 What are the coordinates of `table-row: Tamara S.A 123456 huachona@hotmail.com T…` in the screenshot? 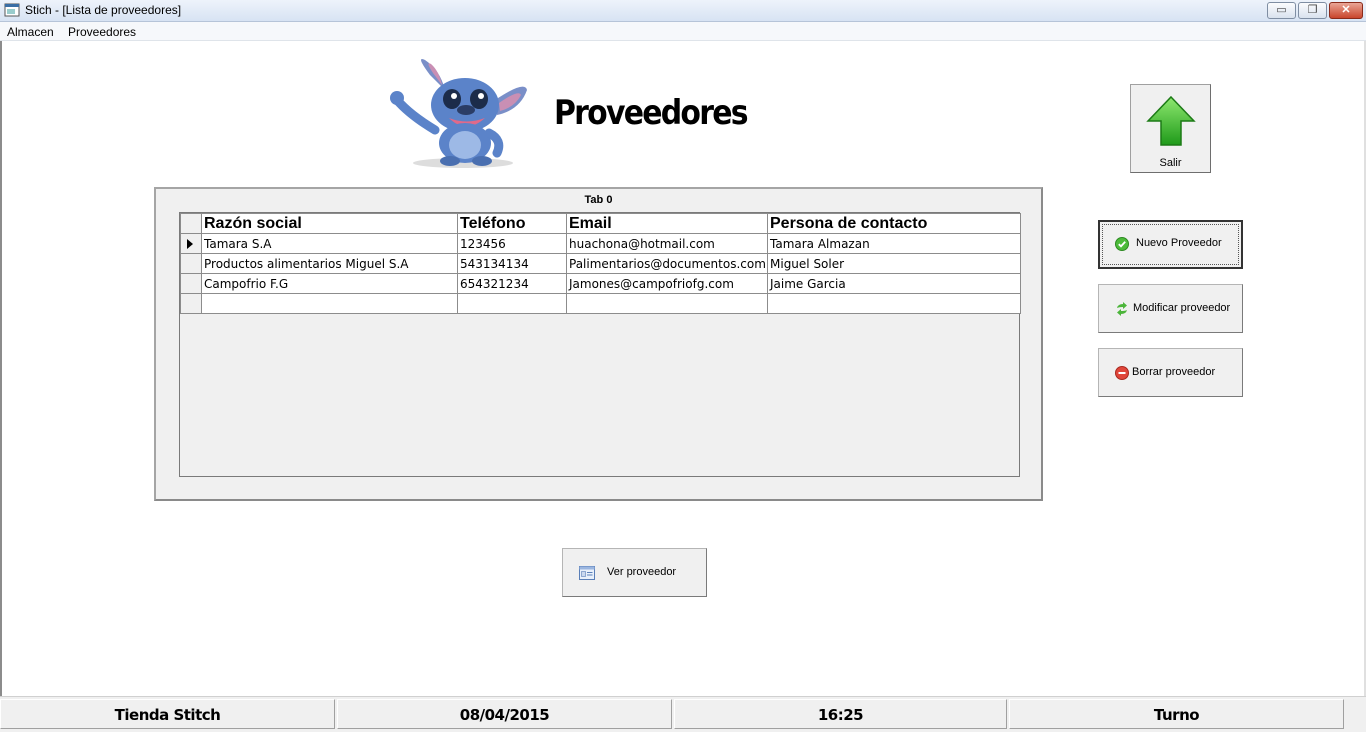 It's located at (600, 243).